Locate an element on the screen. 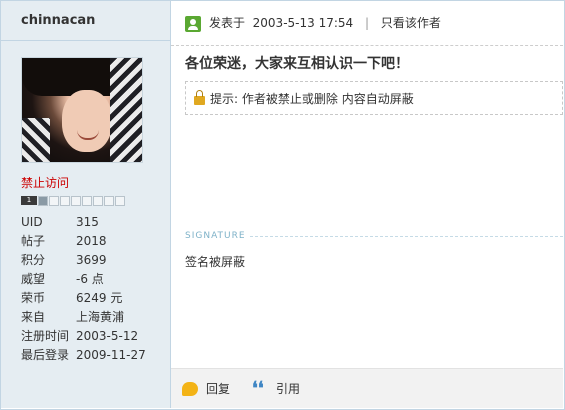 The image size is (565, 410). quote-label: 引用 is located at coordinates (288, 389).